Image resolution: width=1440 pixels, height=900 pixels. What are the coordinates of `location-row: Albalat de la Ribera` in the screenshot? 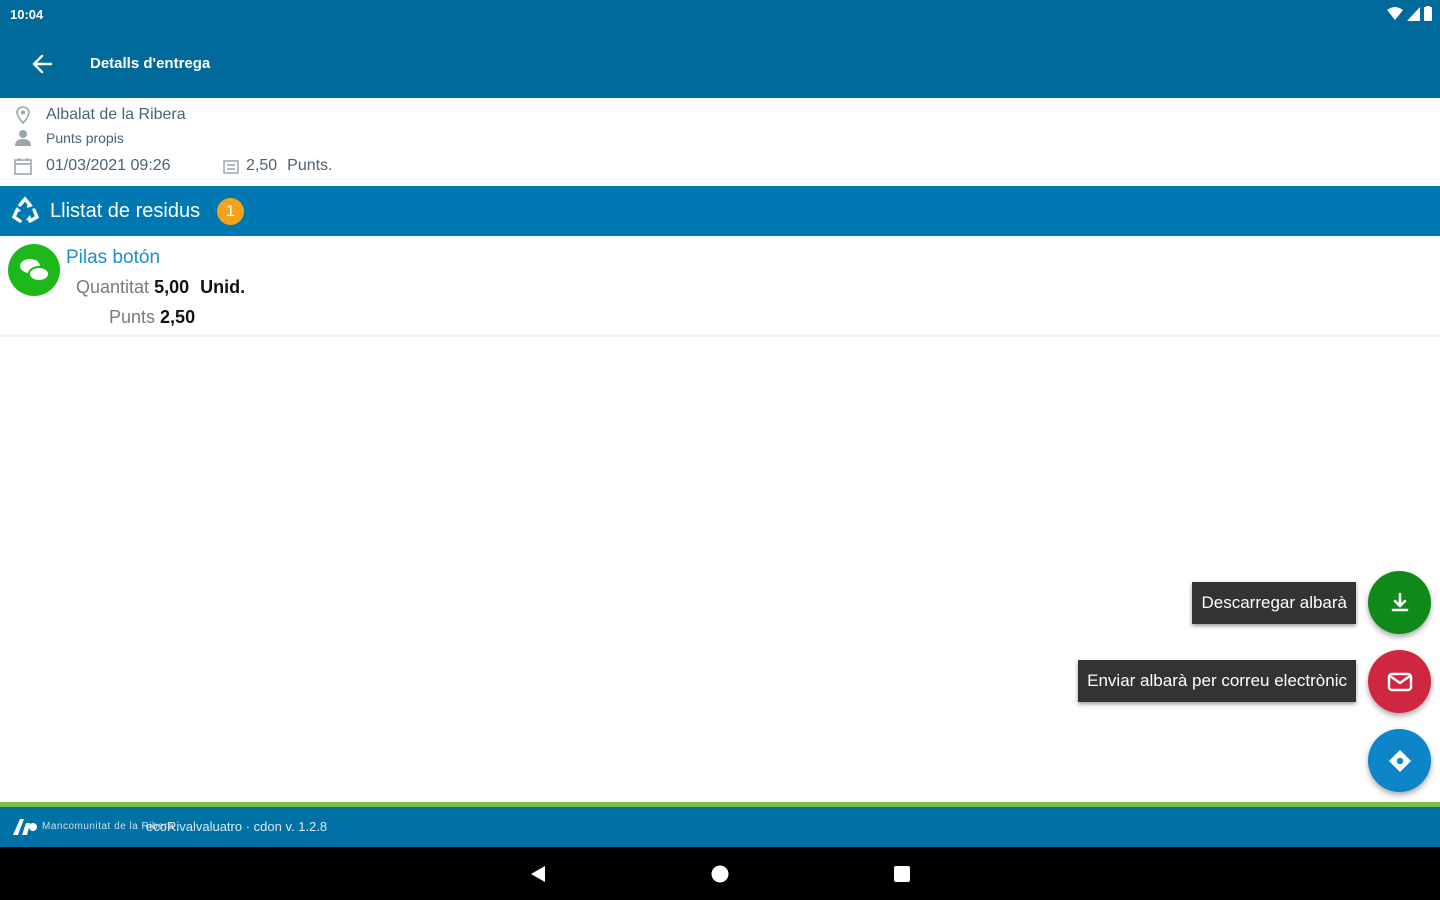 It's located at (100, 115).